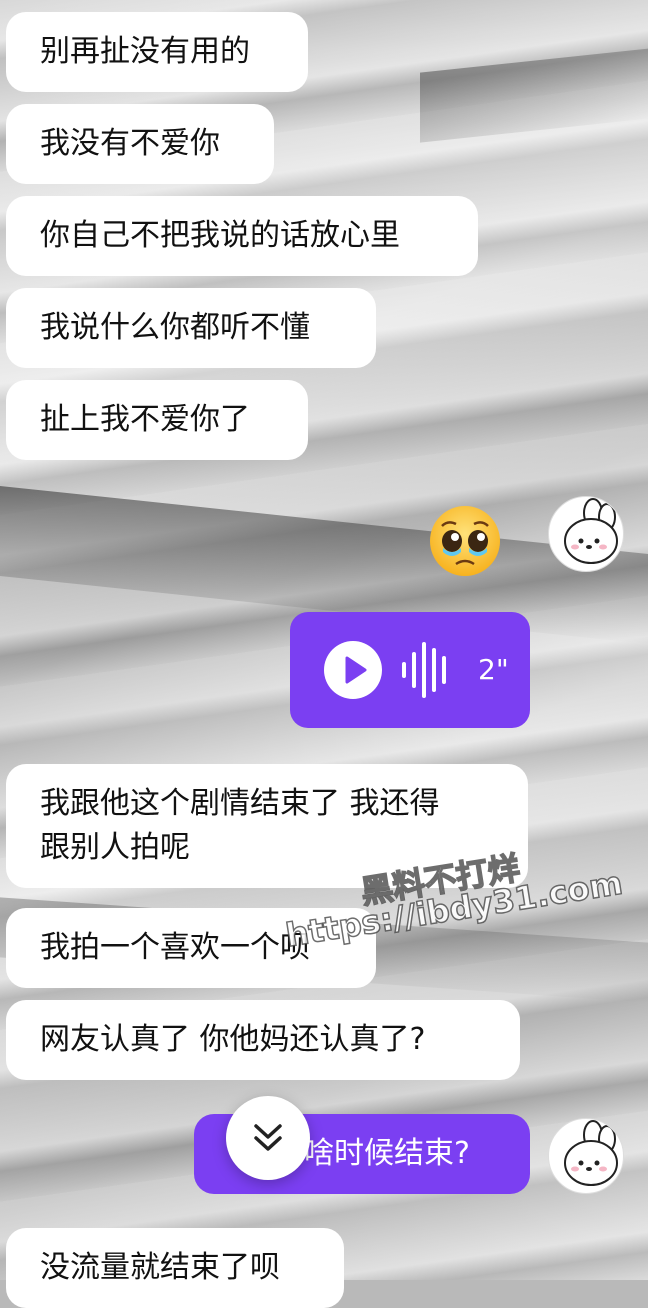  Describe the element at coordinates (493, 669) in the screenshot. I see `voice-duration: 2"` at that location.